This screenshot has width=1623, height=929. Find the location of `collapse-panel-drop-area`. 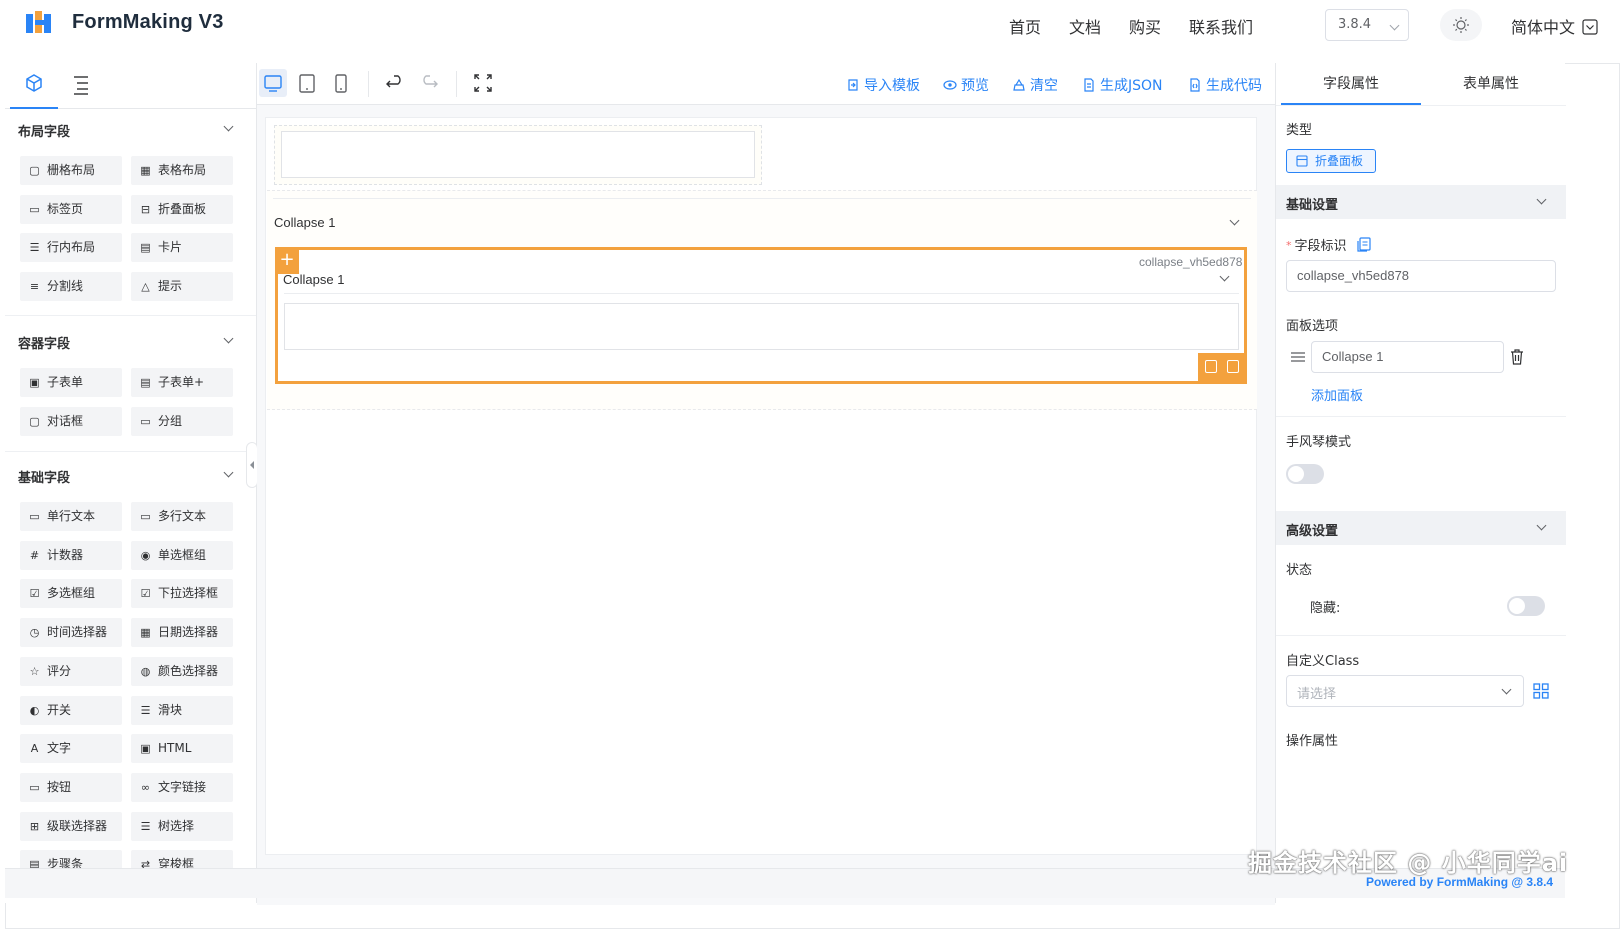

collapse-panel-drop-area is located at coordinates (761, 326).